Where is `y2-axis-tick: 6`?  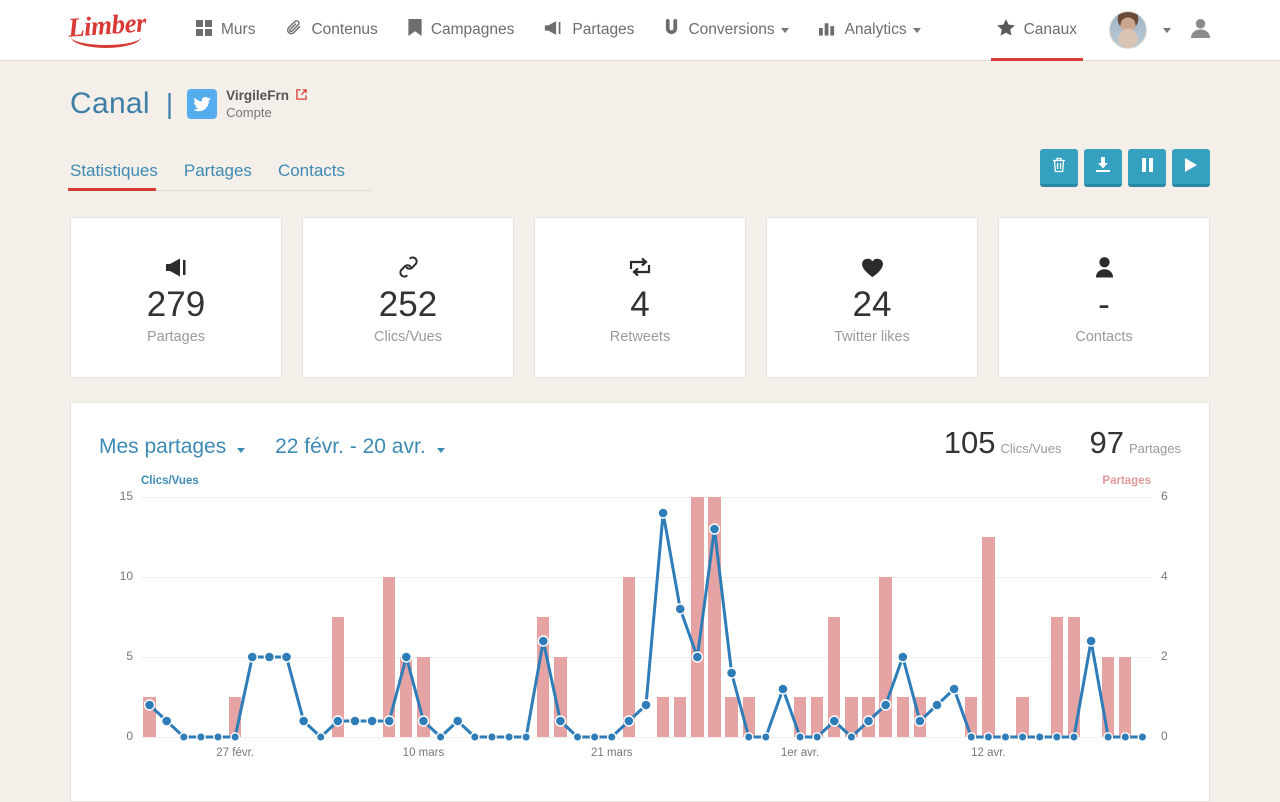 y2-axis-tick: 6 is located at coordinates (1164, 496).